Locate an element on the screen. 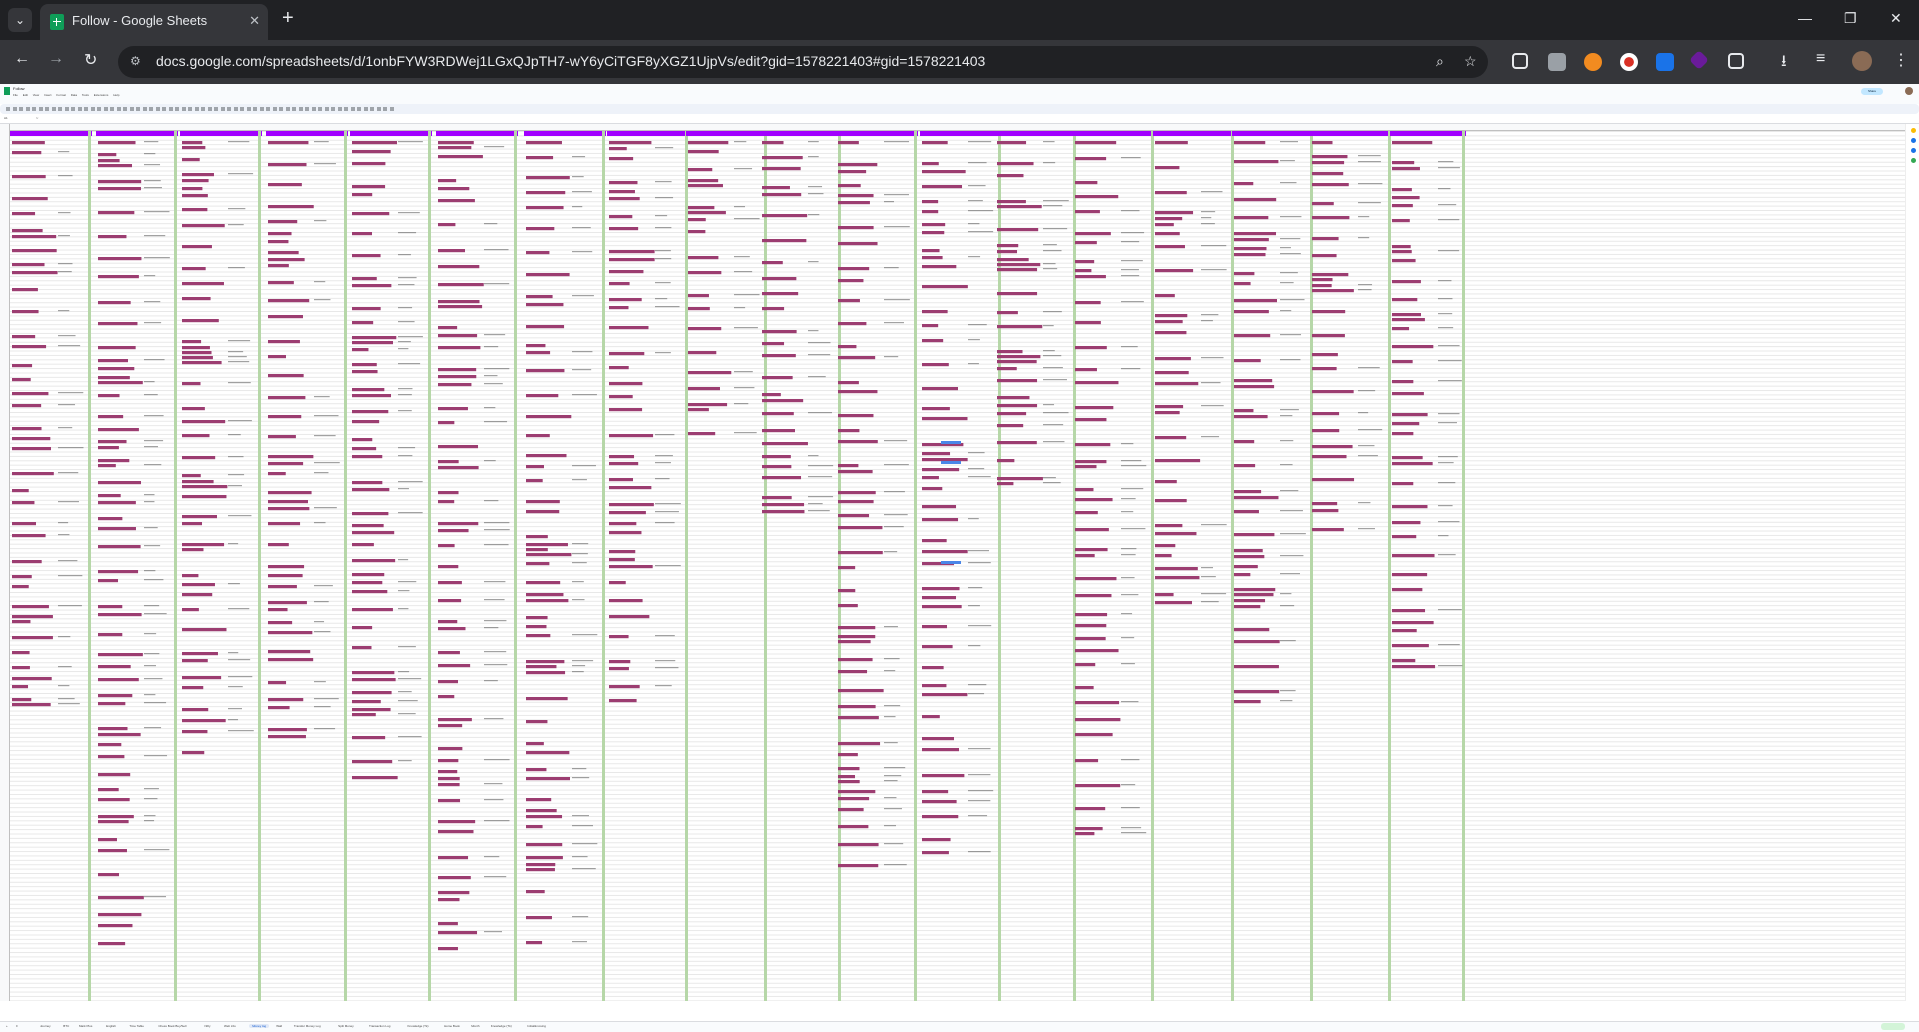  extension-orange-icon is located at coordinates (1593, 62).